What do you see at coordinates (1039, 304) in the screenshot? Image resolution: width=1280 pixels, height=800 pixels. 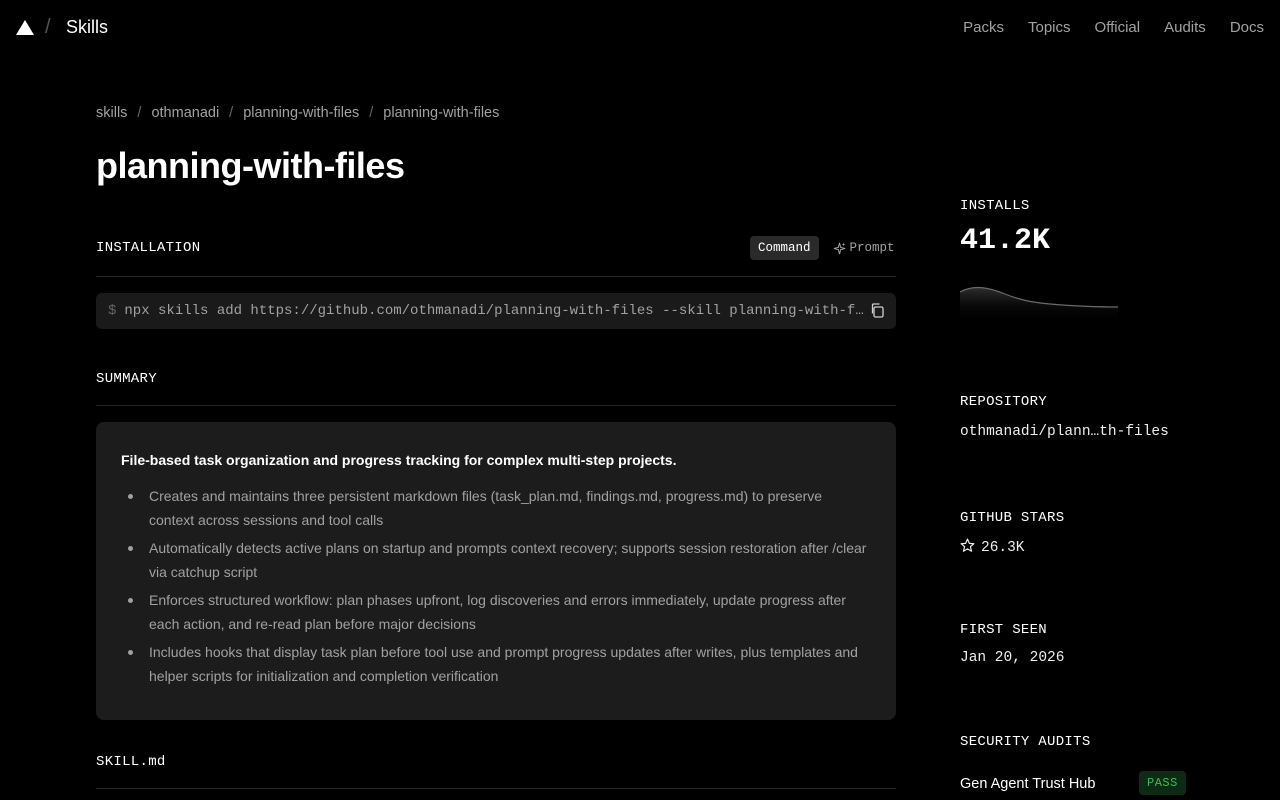 I see `installs-sparkline` at bounding box center [1039, 304].